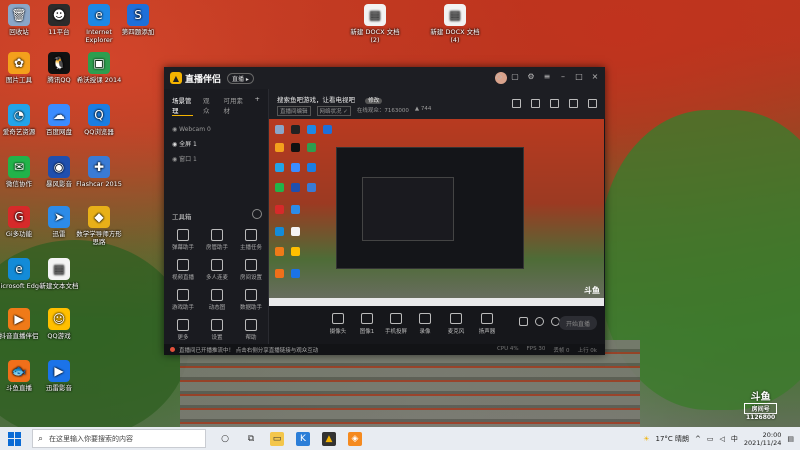  I want to click on kugou-icon: K, so click(303, 438).